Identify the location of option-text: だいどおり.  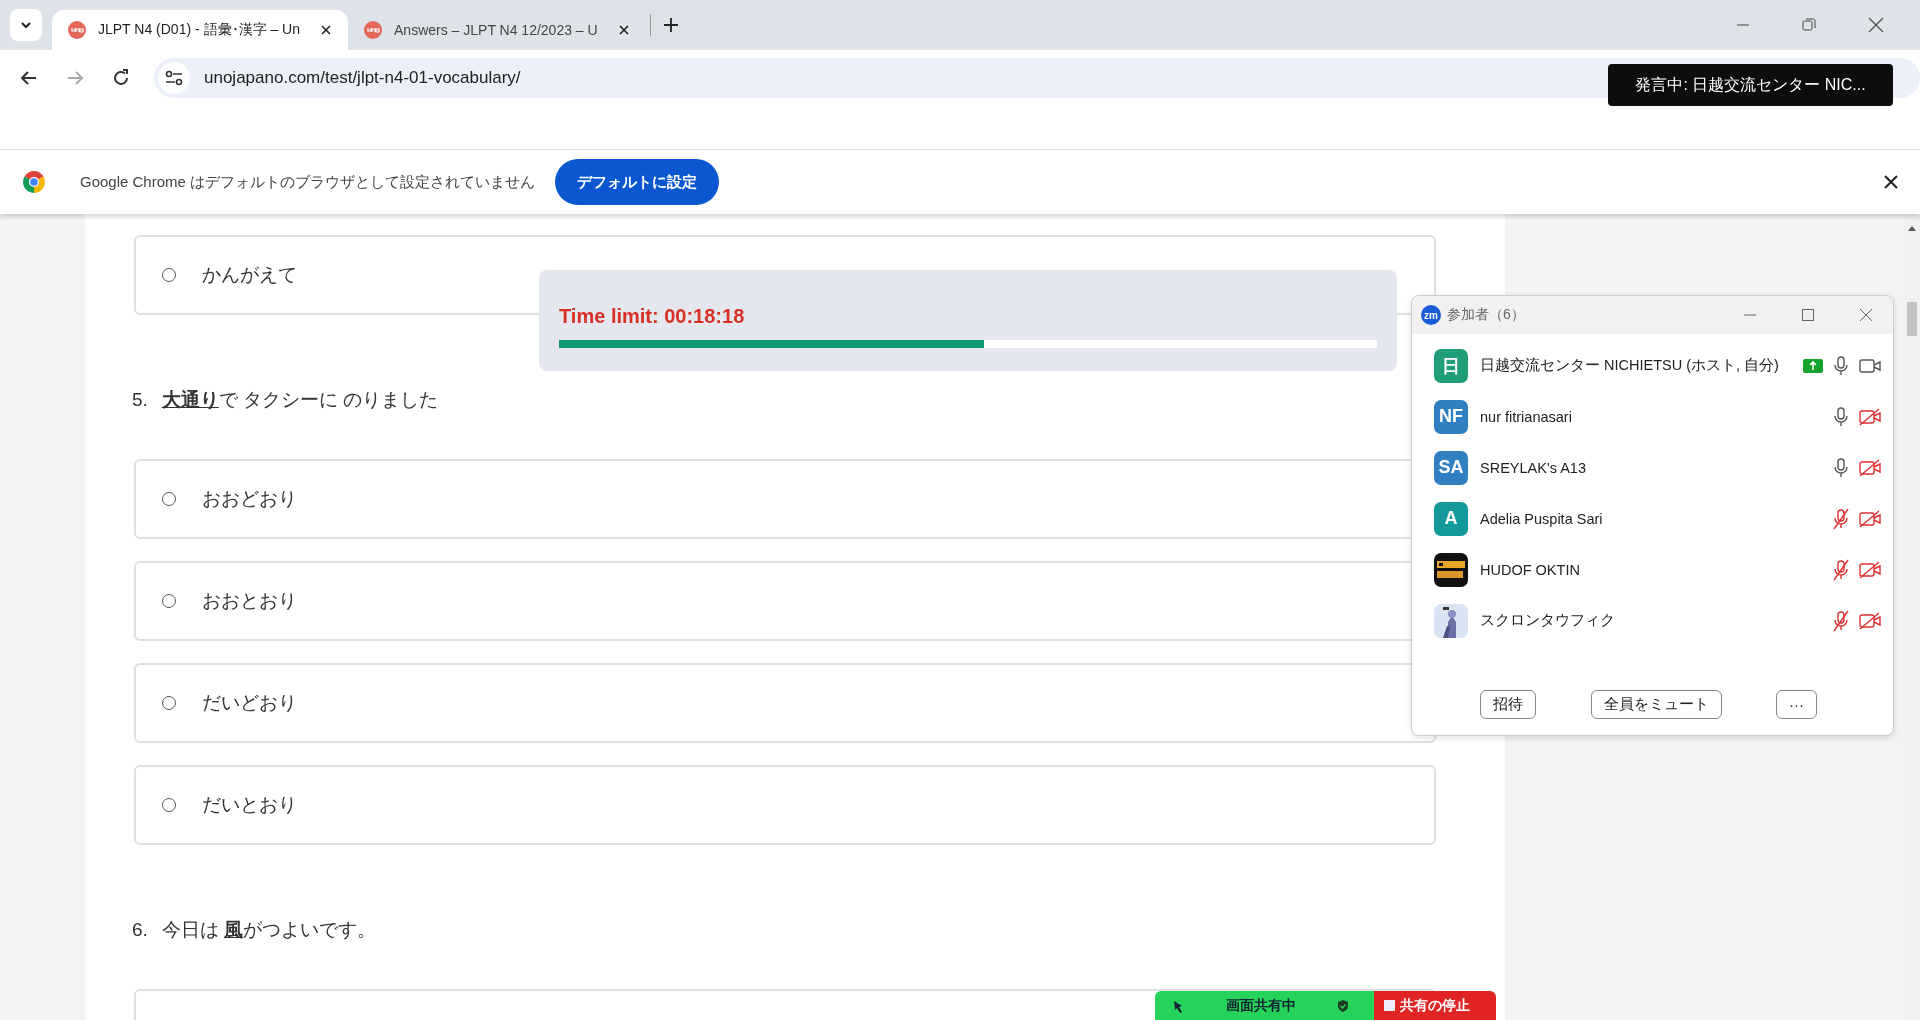
(249, 703).